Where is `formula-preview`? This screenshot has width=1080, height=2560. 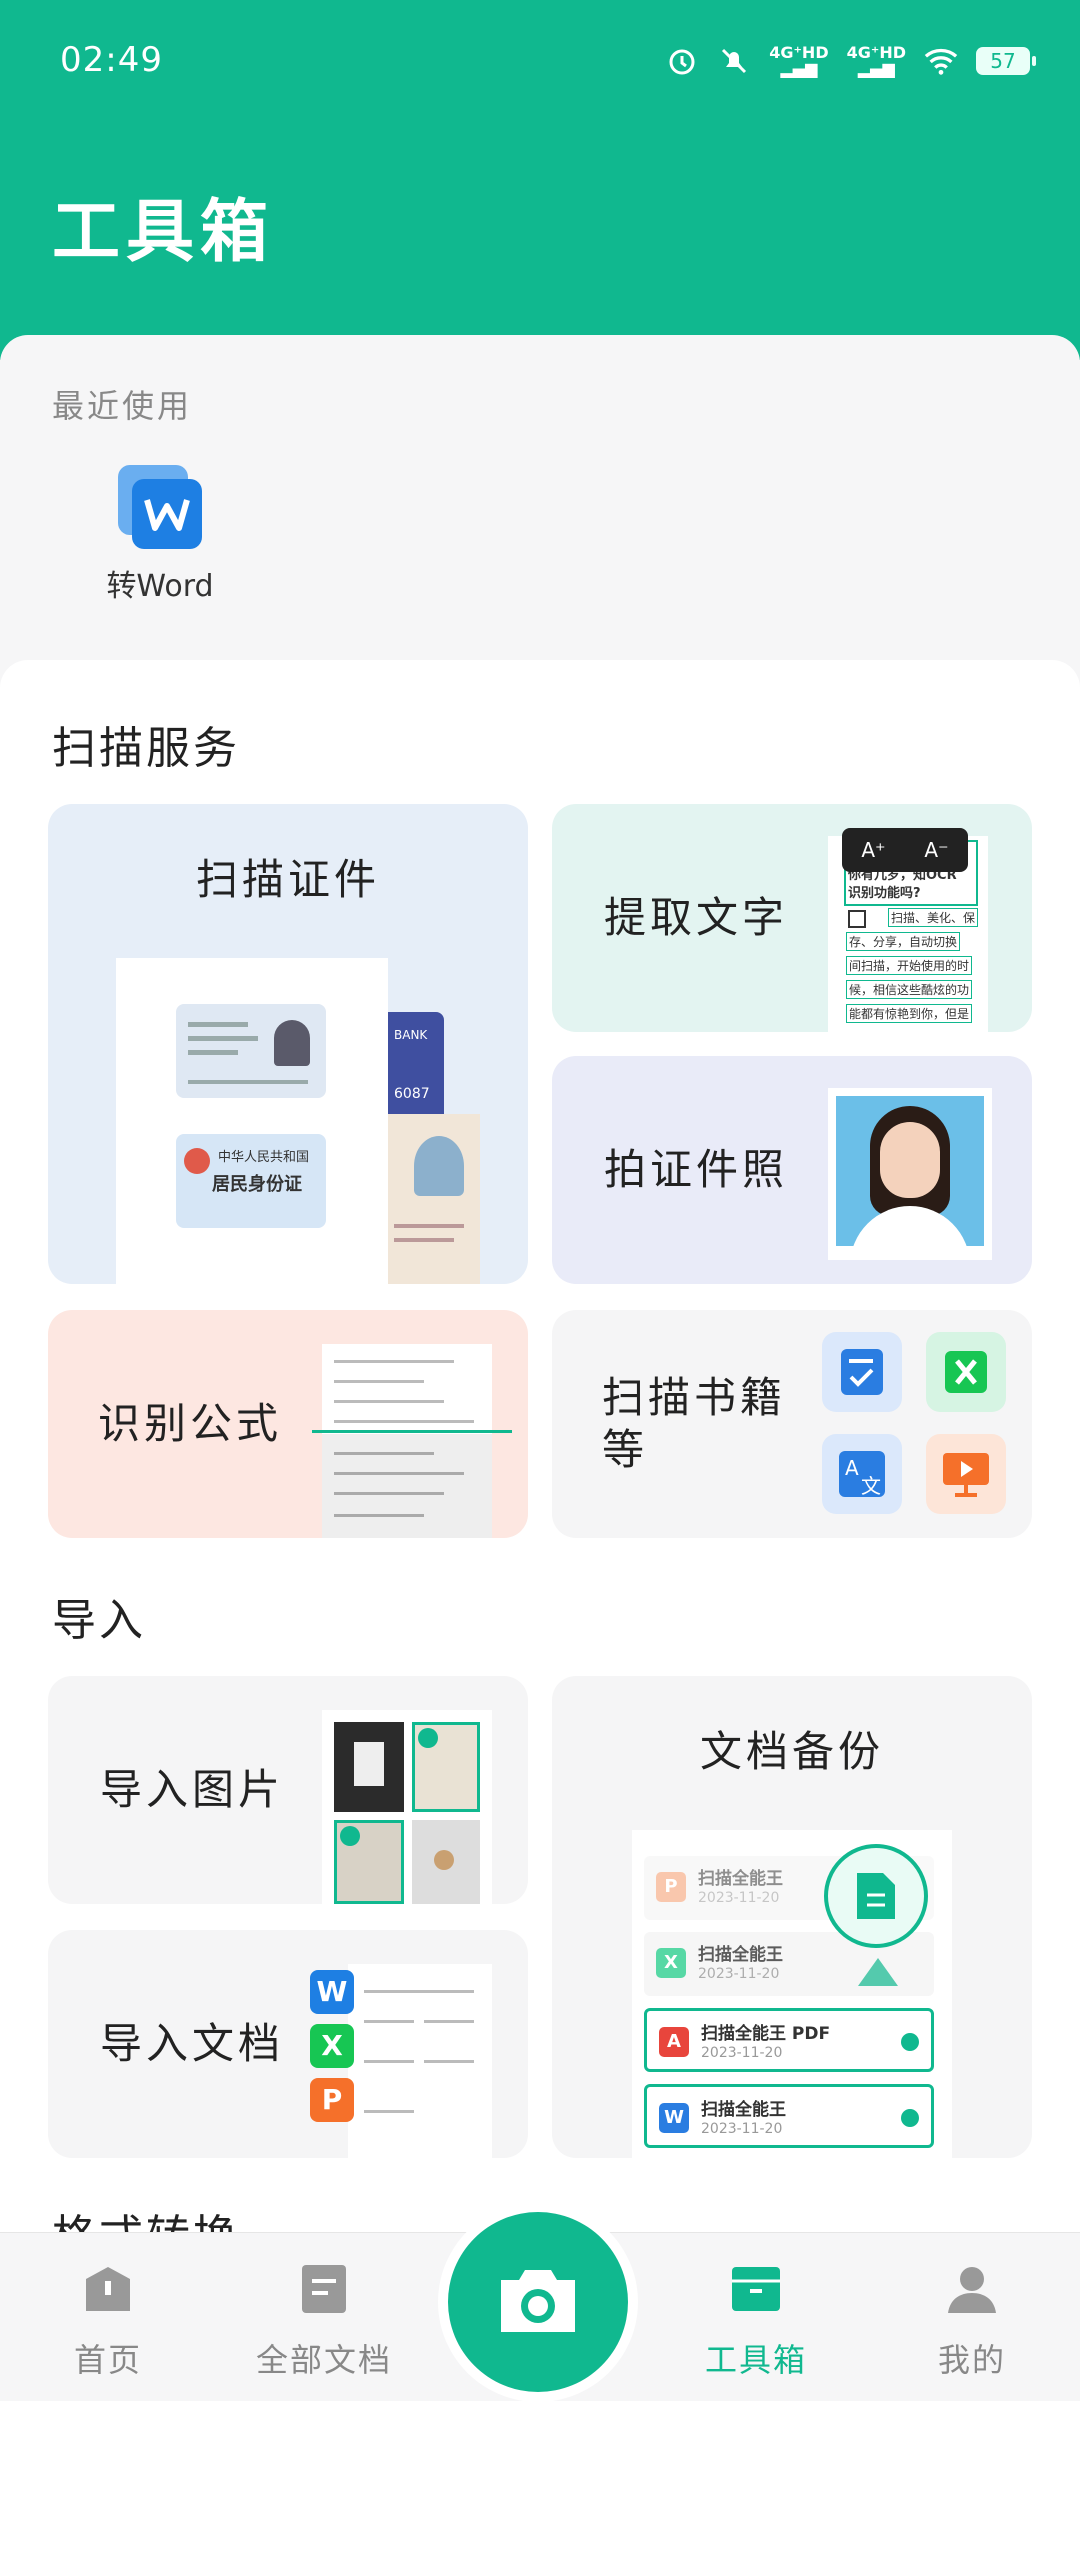 formula-preview is located at coordinates (412, 1441).